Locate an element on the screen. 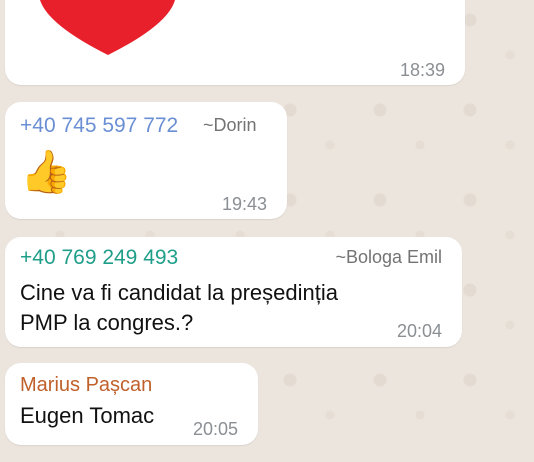 This screenshot has width=534, height=462. message-time: 20:04 is located at coordinates (419, 331).